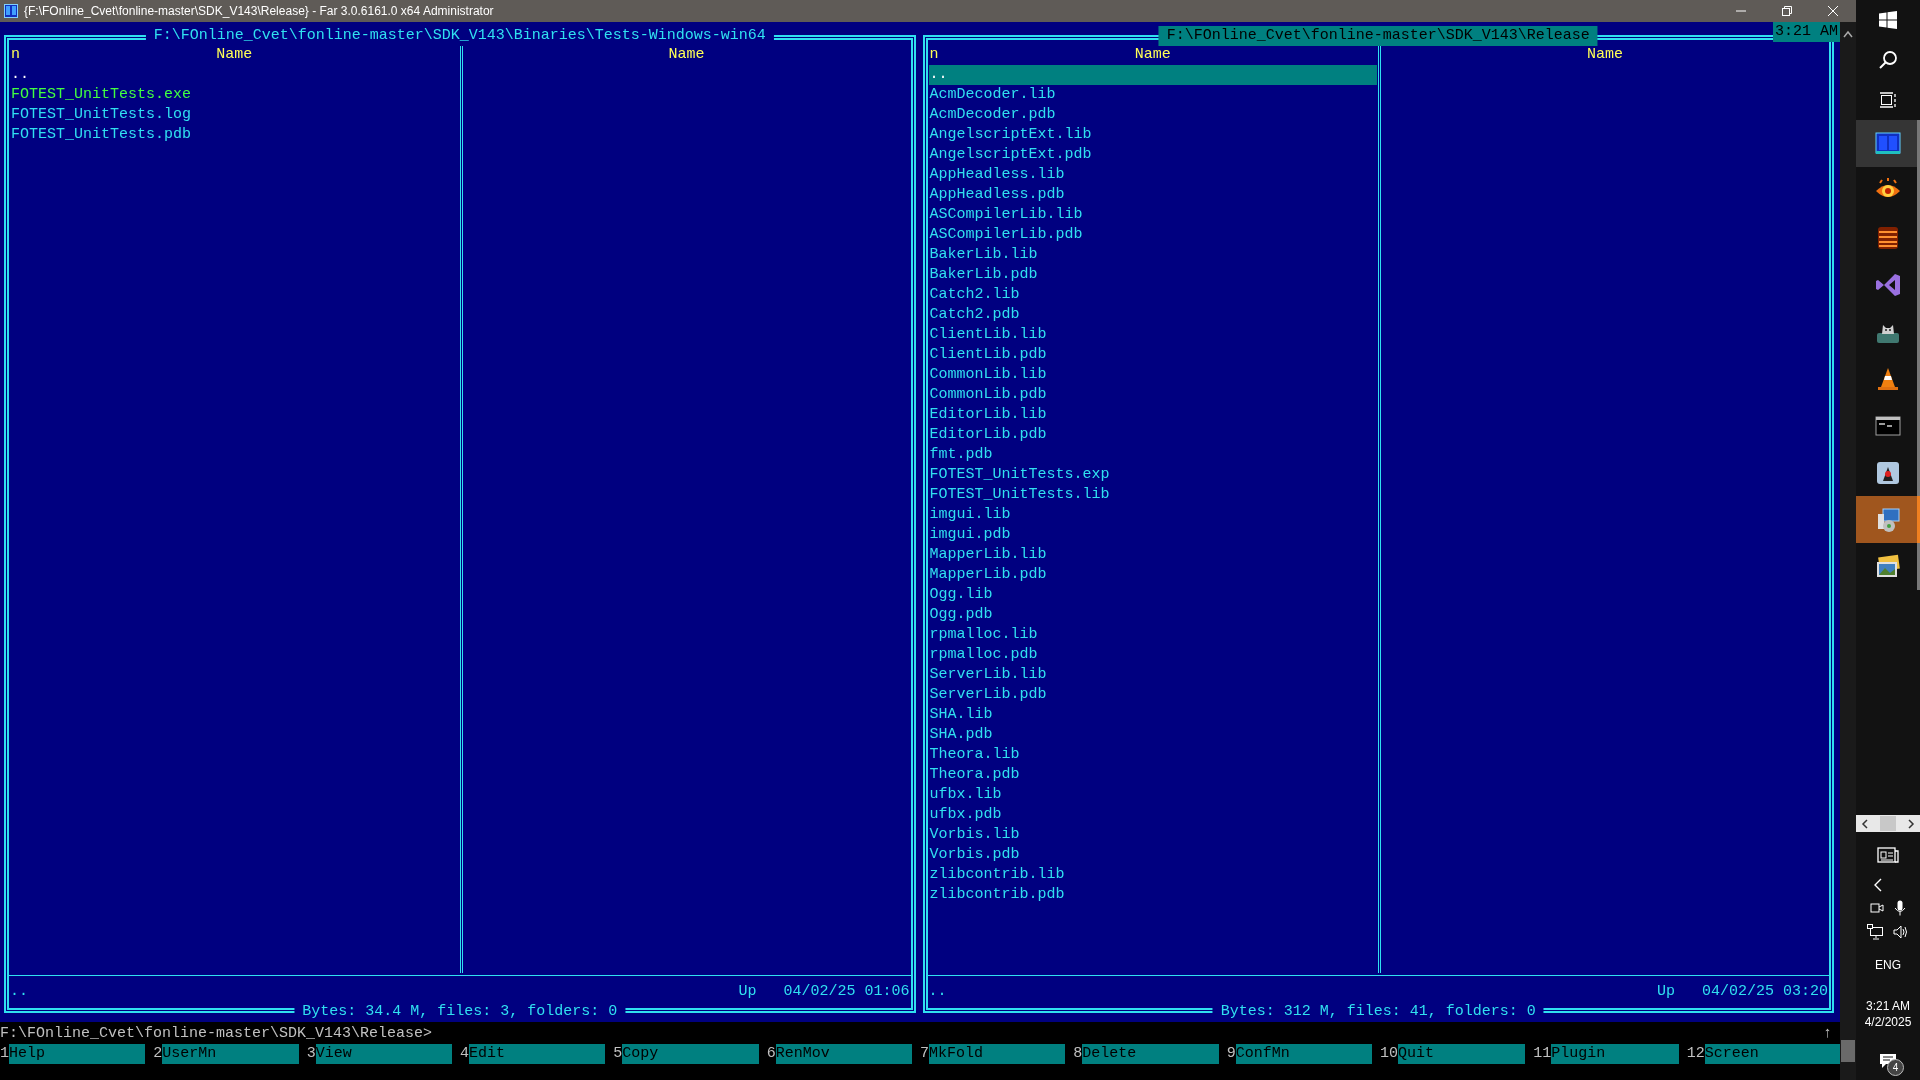  What do you see at coordinates (1153, 235) in the screenshot?
I see `file-item: ASCompilerLib.pdb` at bounding box center [1153, 235].